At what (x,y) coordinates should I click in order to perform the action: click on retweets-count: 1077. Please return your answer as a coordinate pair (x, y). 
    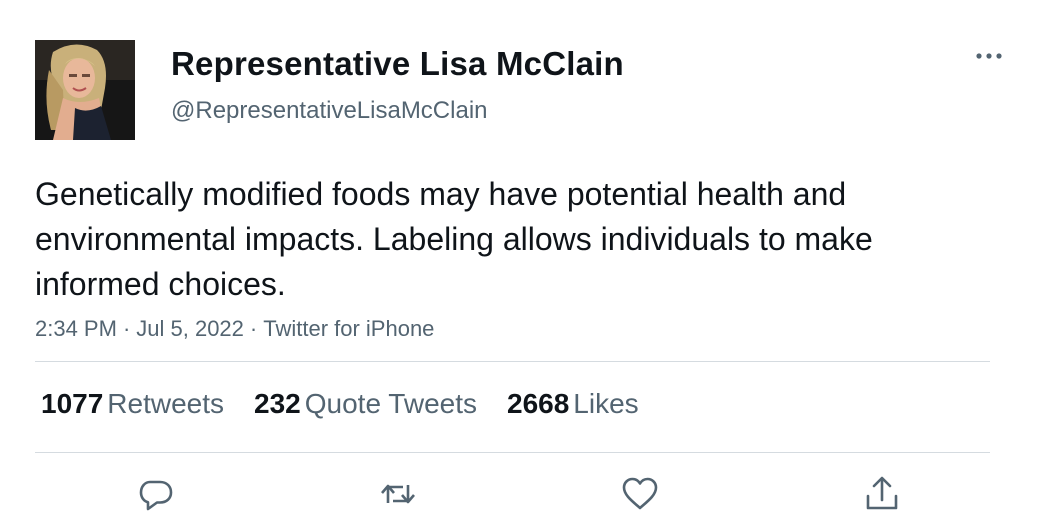
    Looking at the image, I should click on (72, 403).